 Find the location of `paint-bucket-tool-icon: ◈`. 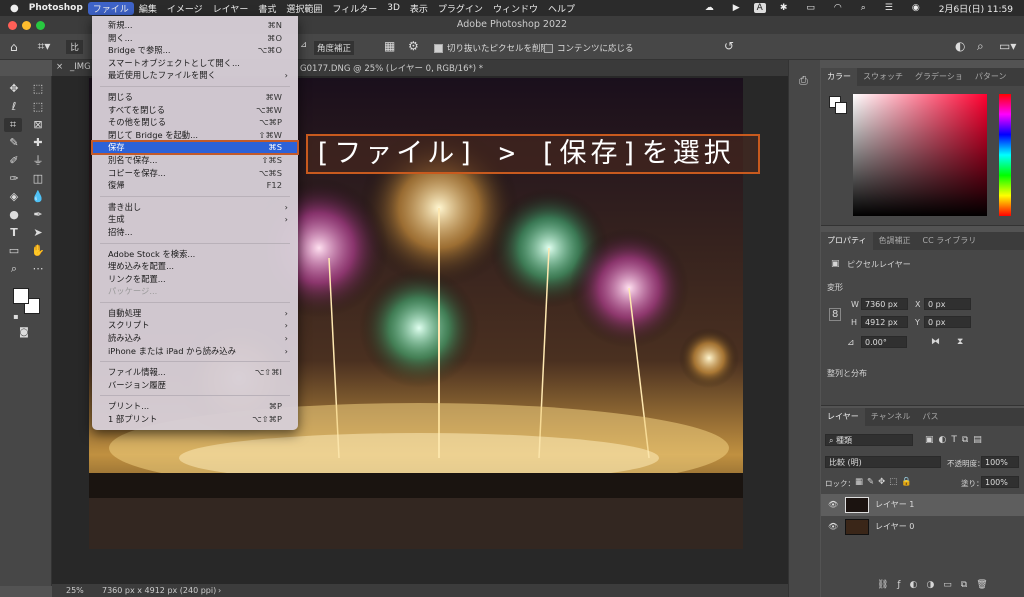

paint-bucket-tool-icon: ◈ is located at coordinates (14, 197).